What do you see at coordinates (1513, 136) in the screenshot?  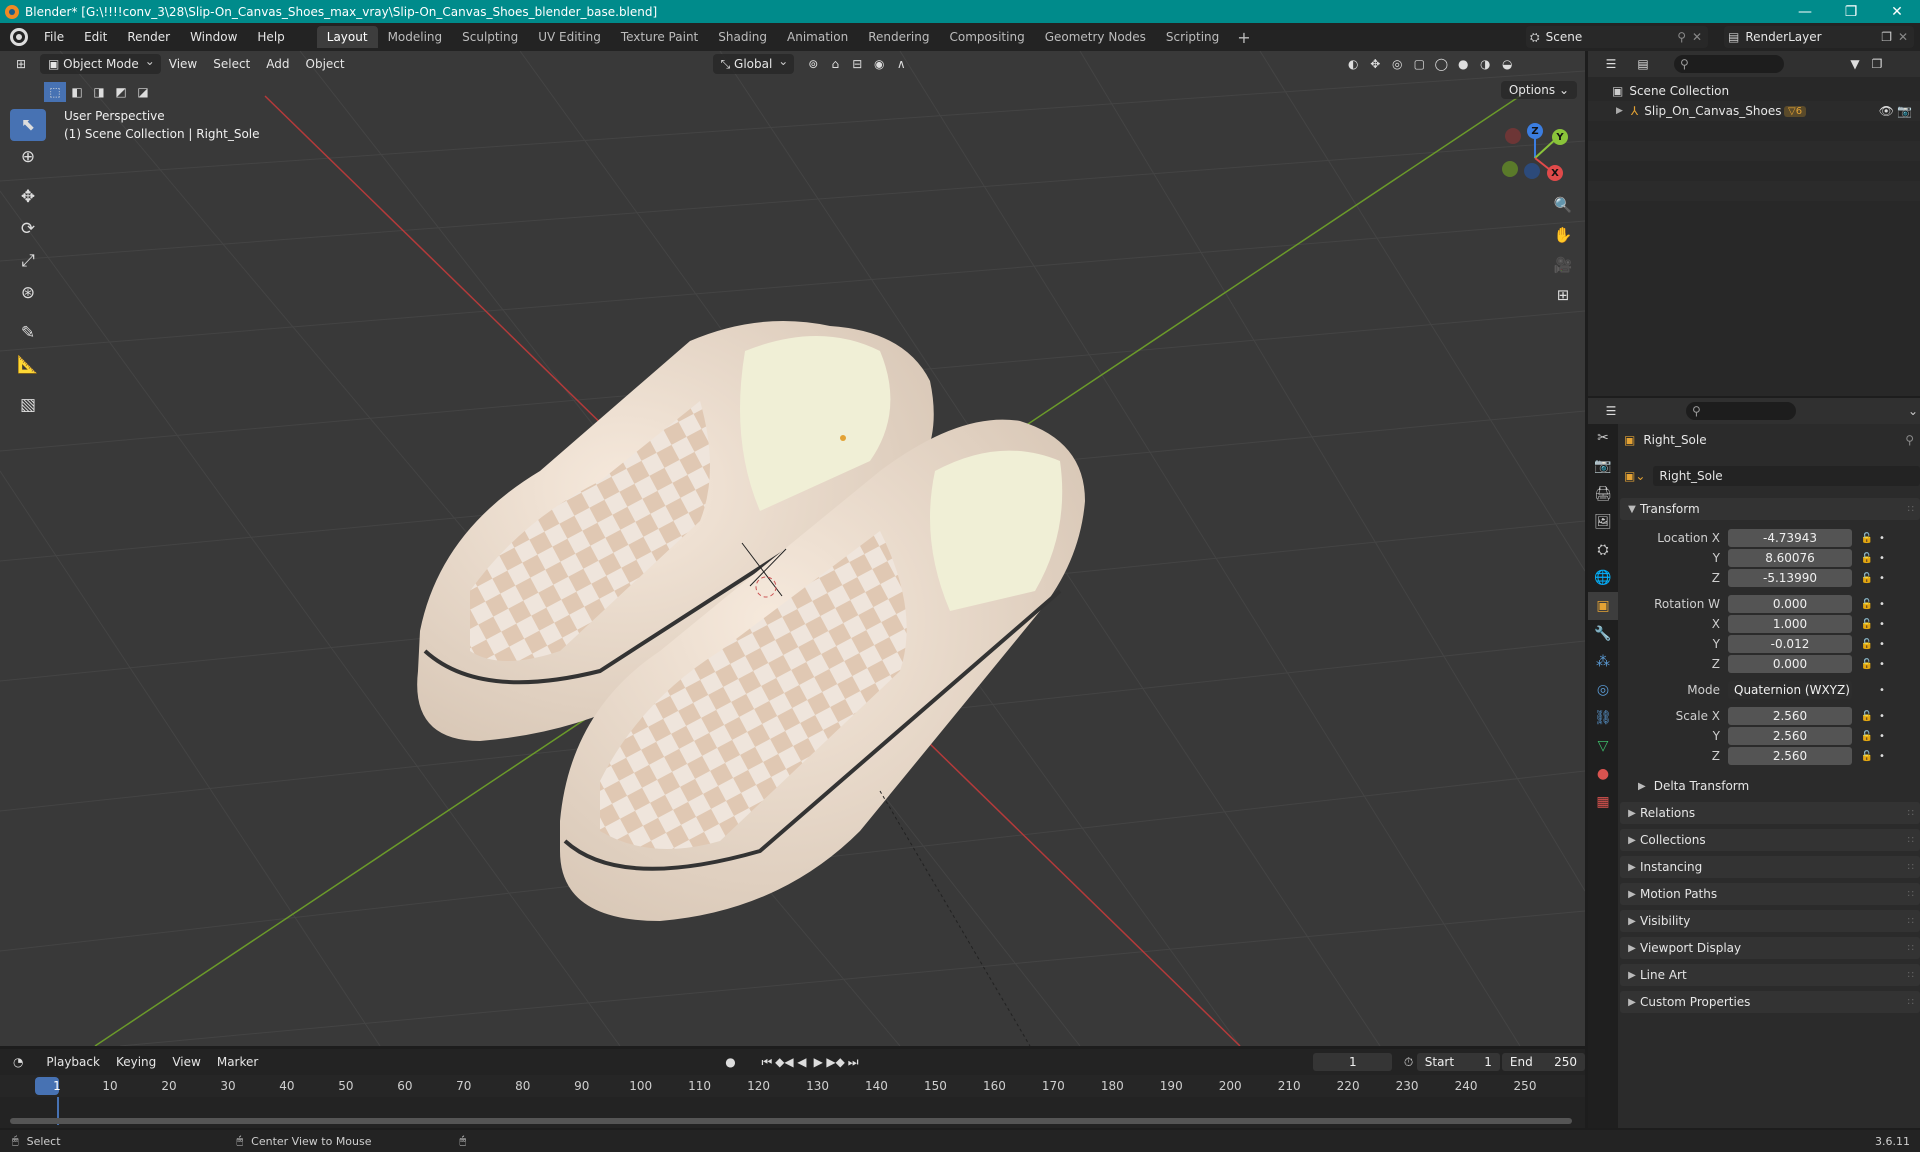 I see `gizmo-neg-x` at bounding box center [1513, 136].